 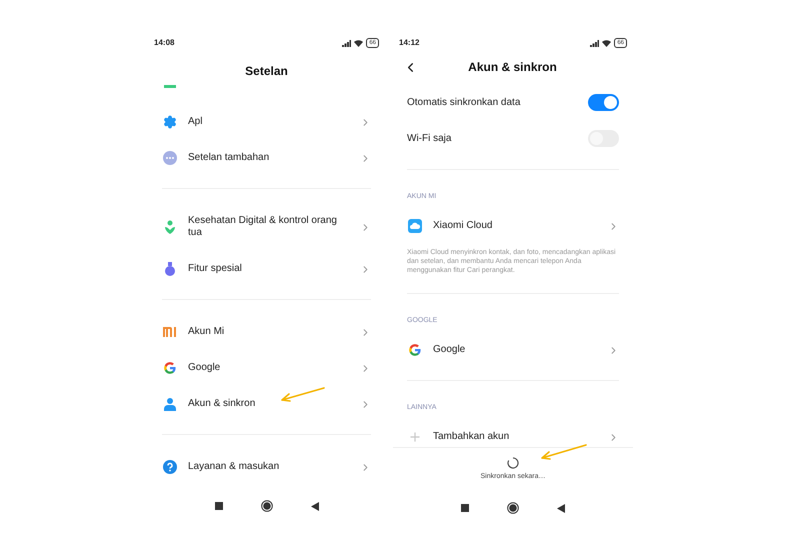 I want to click on settings-row: Setelan tambahan, so click(x=266, y=158).